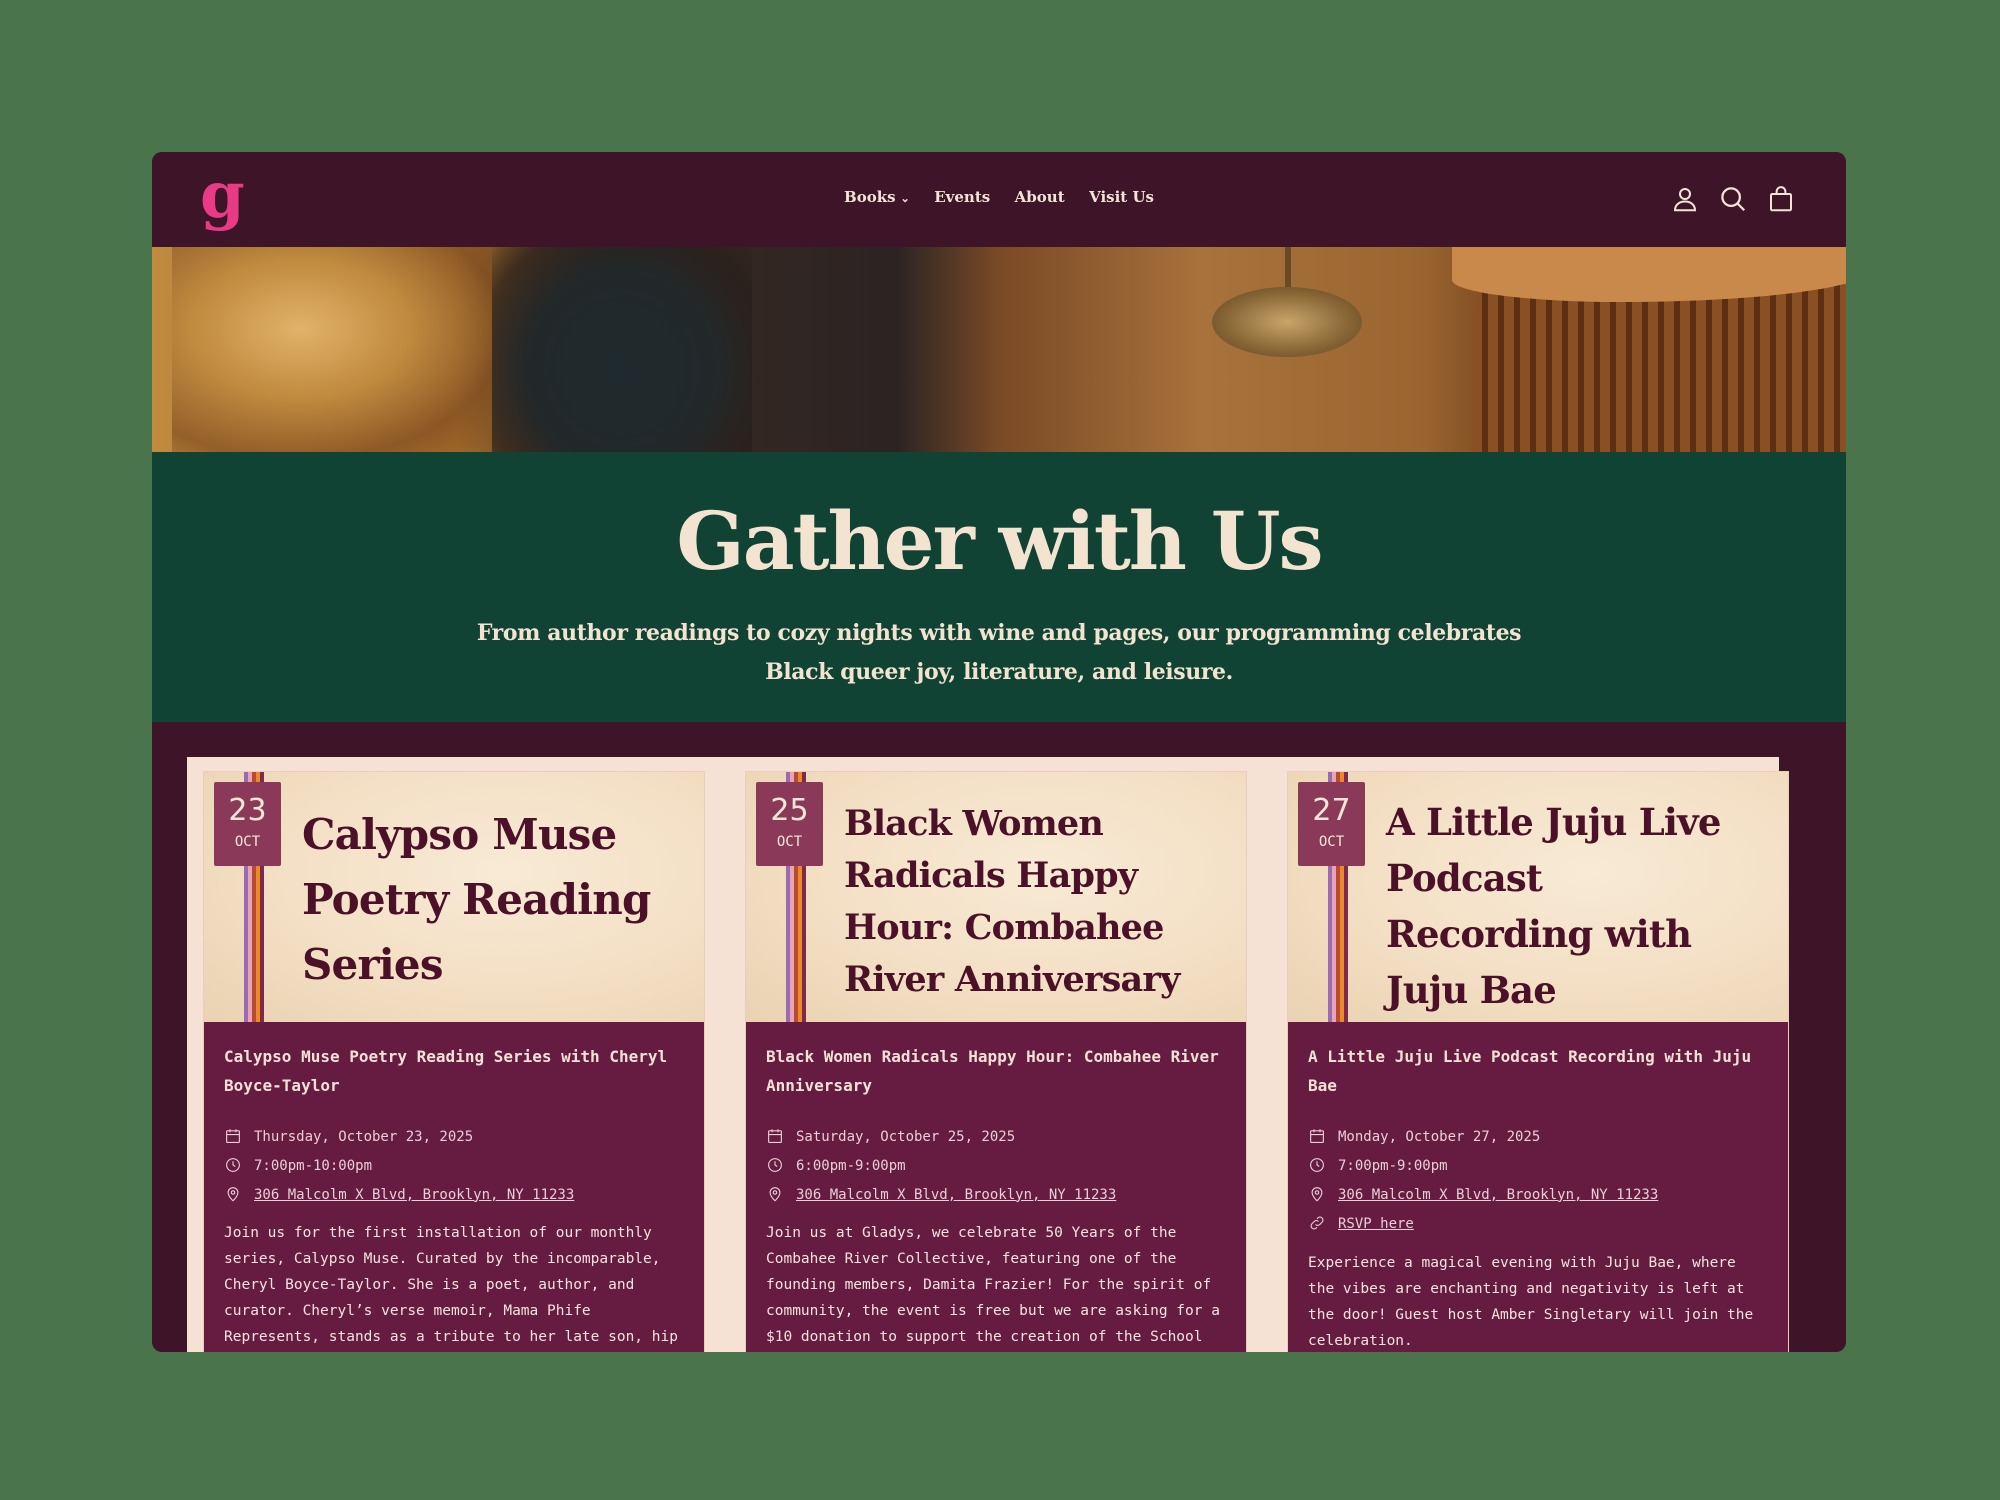  What do you see at coordinates (332, 349) in the screenshot?
I see `photo-person-left` at bounding box center [332, 349].